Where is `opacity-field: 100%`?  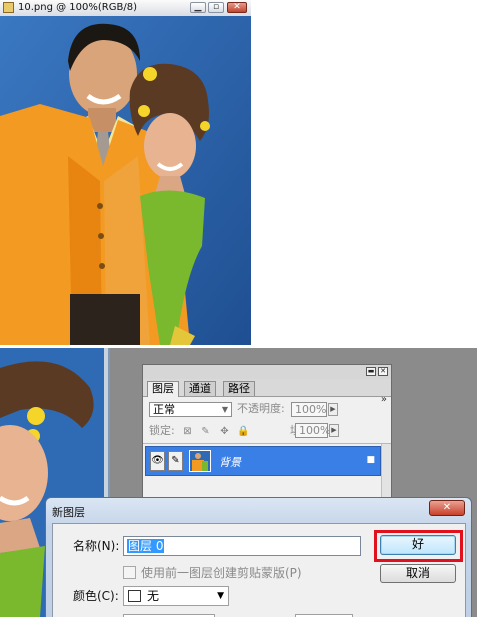
opacity-field: 100% is located at coordinates (309, 409).